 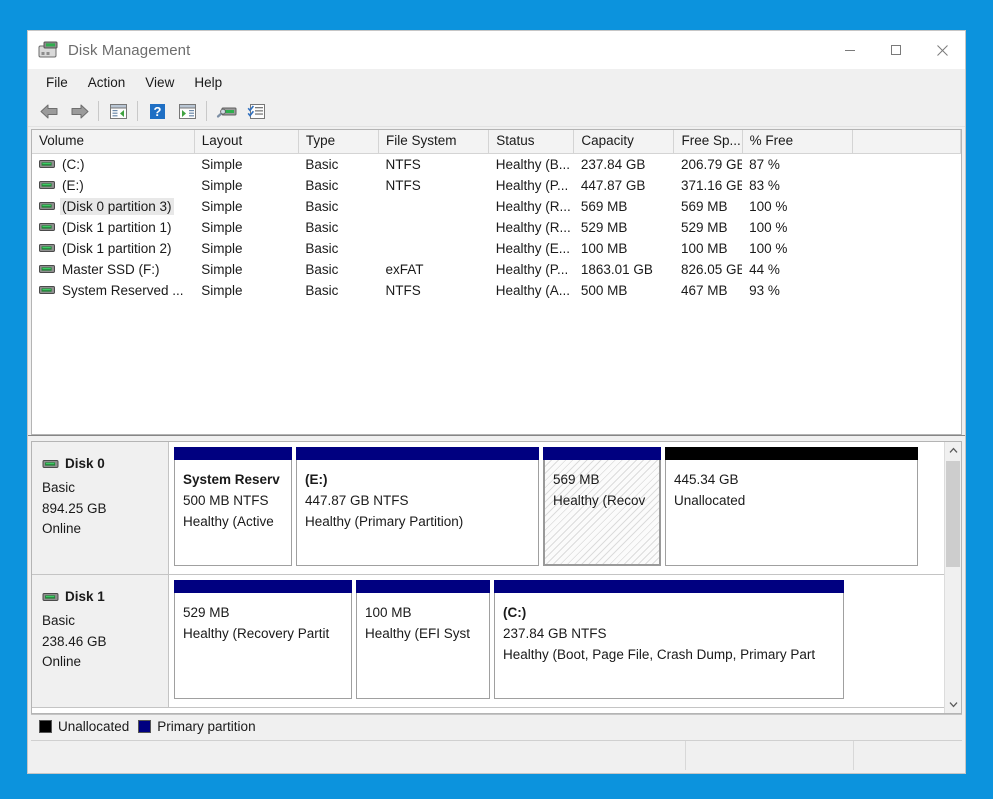 I want to click on volume-cell-pctfree: 87 %, so click(x=764, y=164).